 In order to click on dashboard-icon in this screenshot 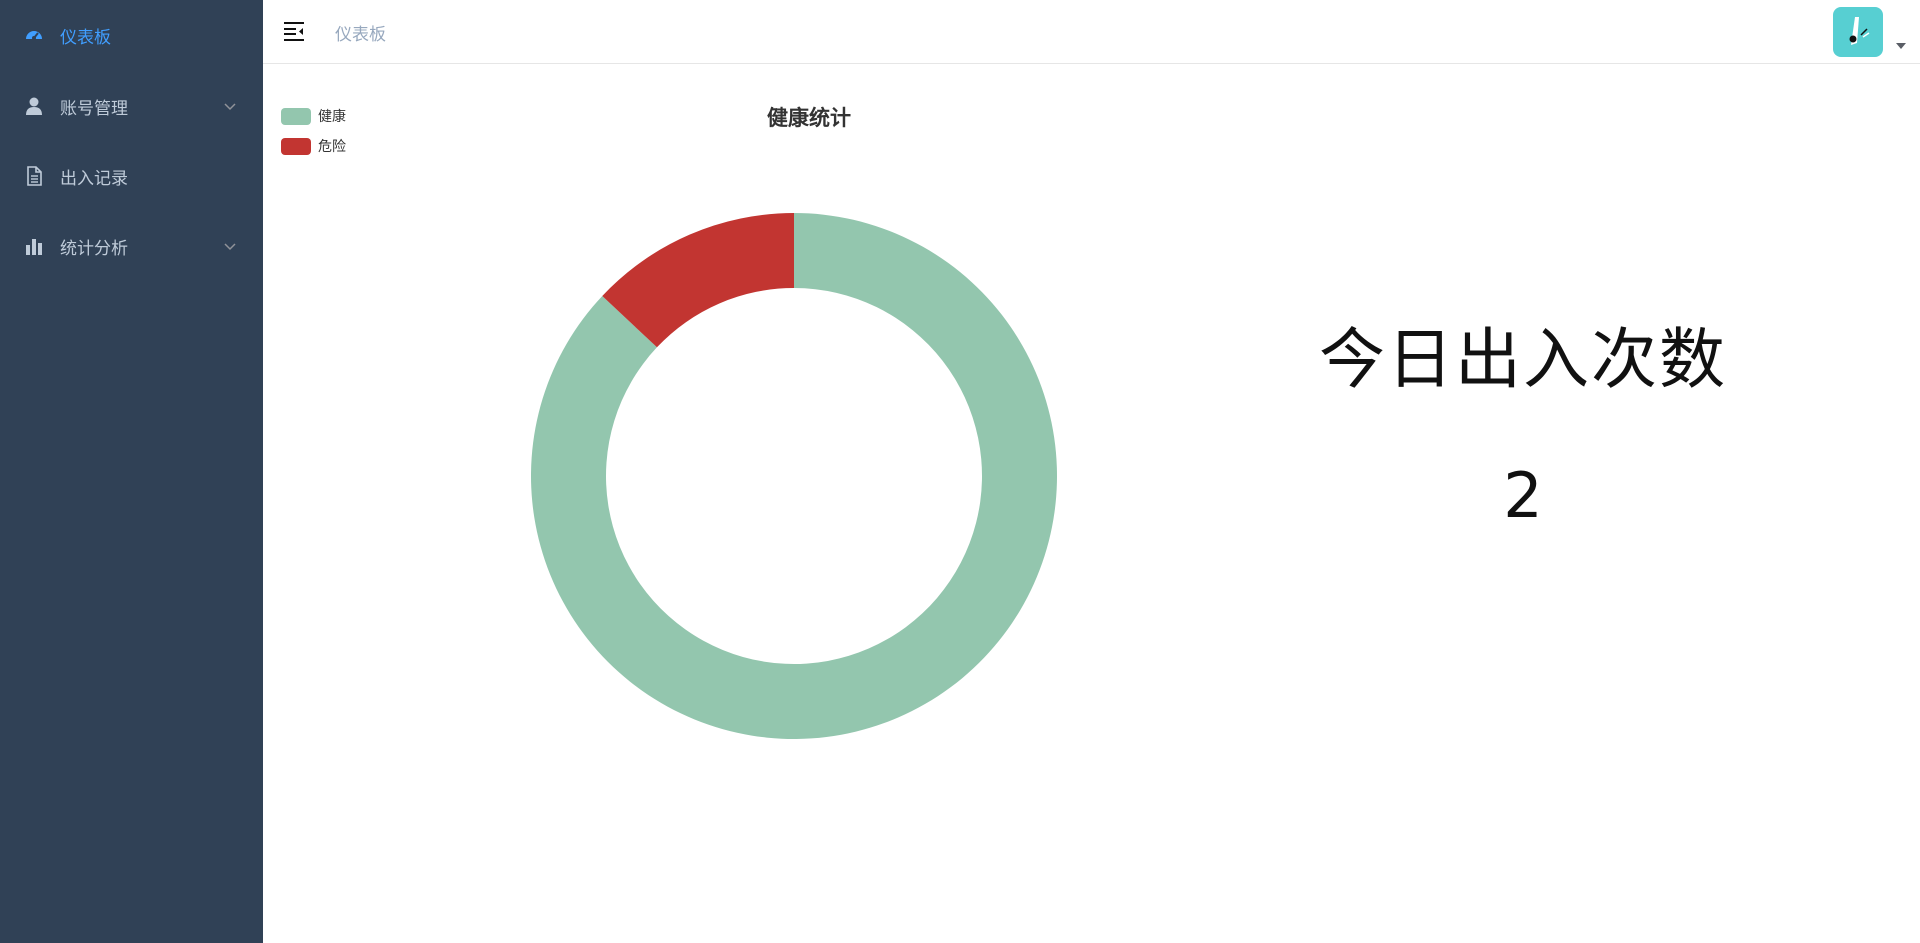, I will do `click(34, 35)`.